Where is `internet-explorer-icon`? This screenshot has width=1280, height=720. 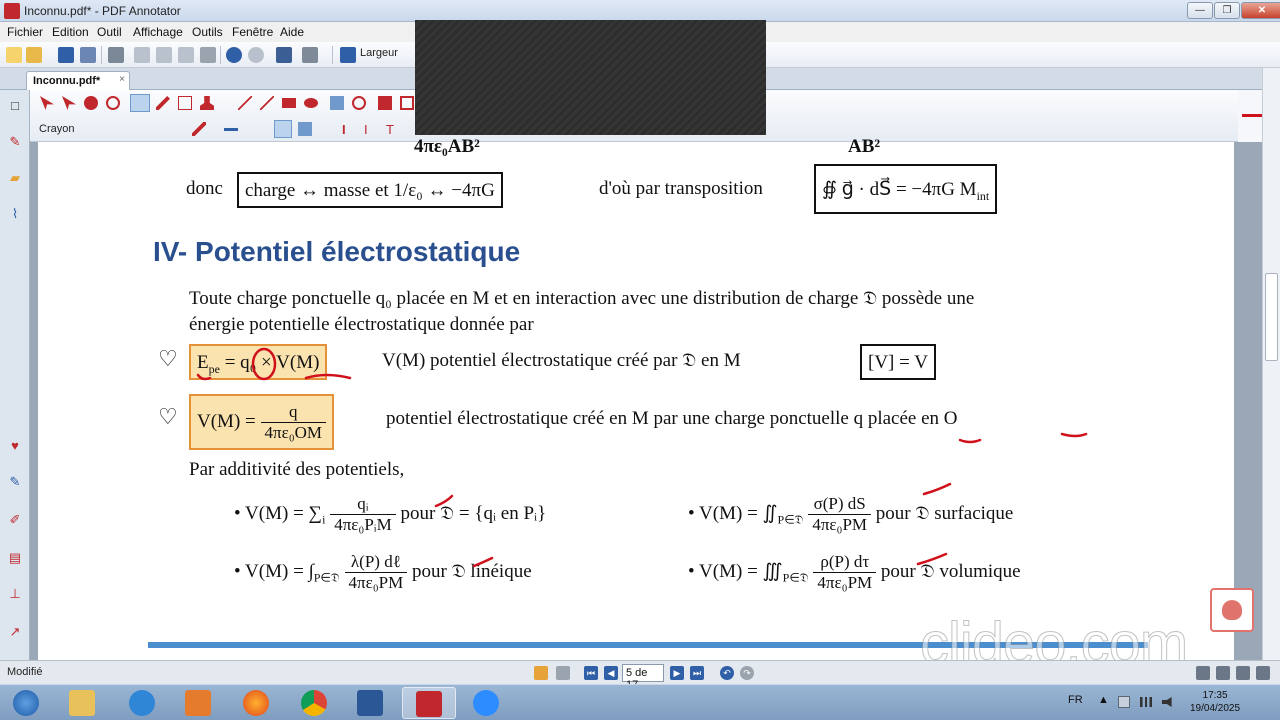 internet-explorer-icon is located at coordinates (142, 703).